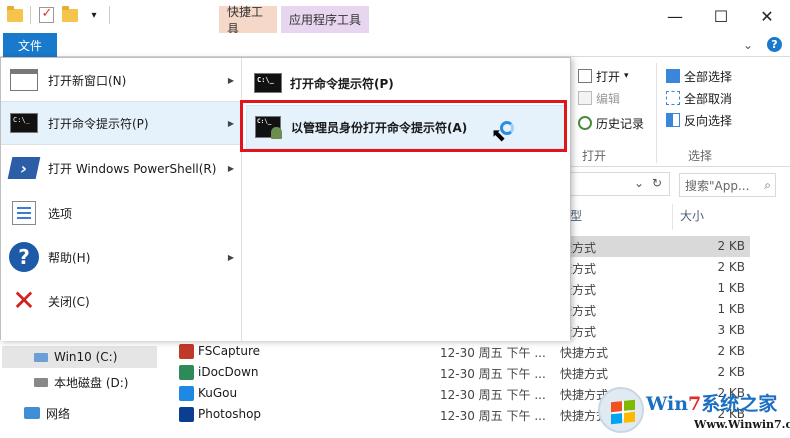 This screenshot has width=790, height=438. What do you see at coordinates (69, 257) in the screenshot?
I see `menu-item-label: 帮助(H)` at bounding box center [69, 257].